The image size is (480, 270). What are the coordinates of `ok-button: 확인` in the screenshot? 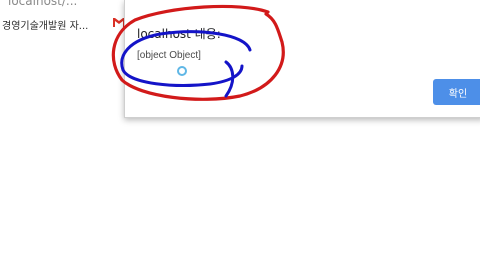 It's located at (456, 92).